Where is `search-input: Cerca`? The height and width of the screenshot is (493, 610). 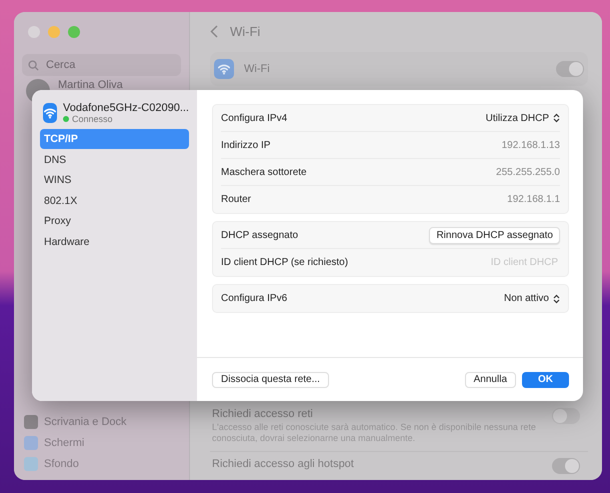 search-input: Cerca is located at coordinates (109, 65).